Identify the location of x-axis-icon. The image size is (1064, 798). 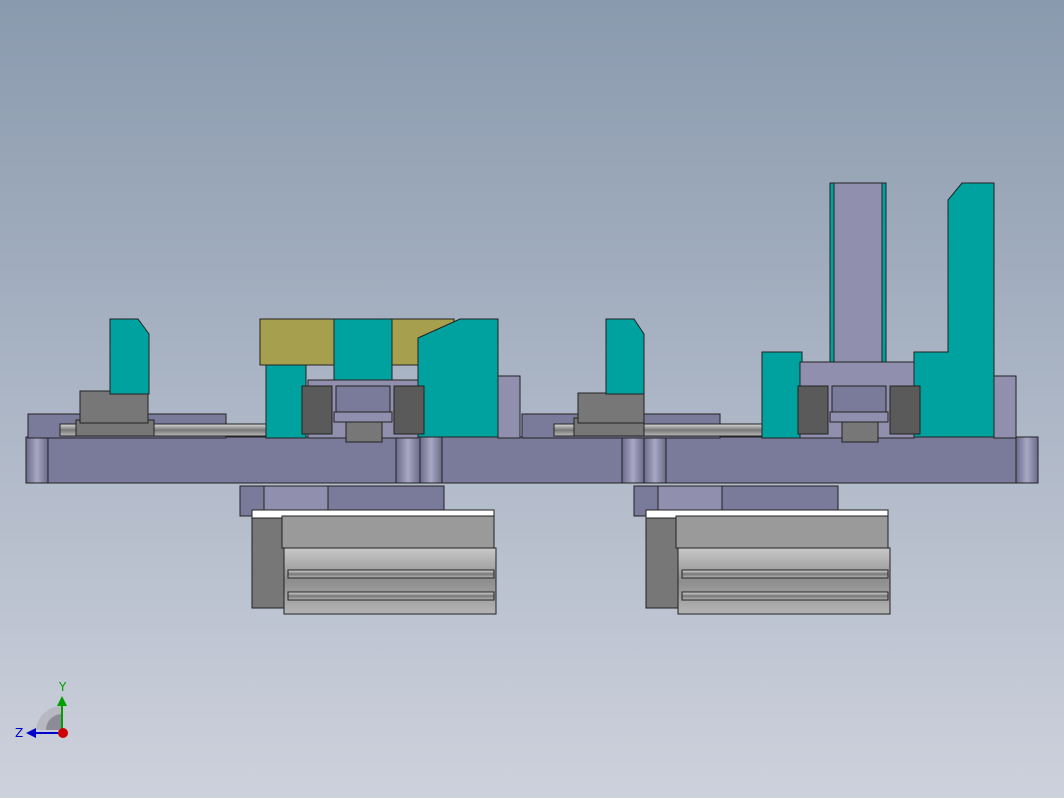
(63, 733).